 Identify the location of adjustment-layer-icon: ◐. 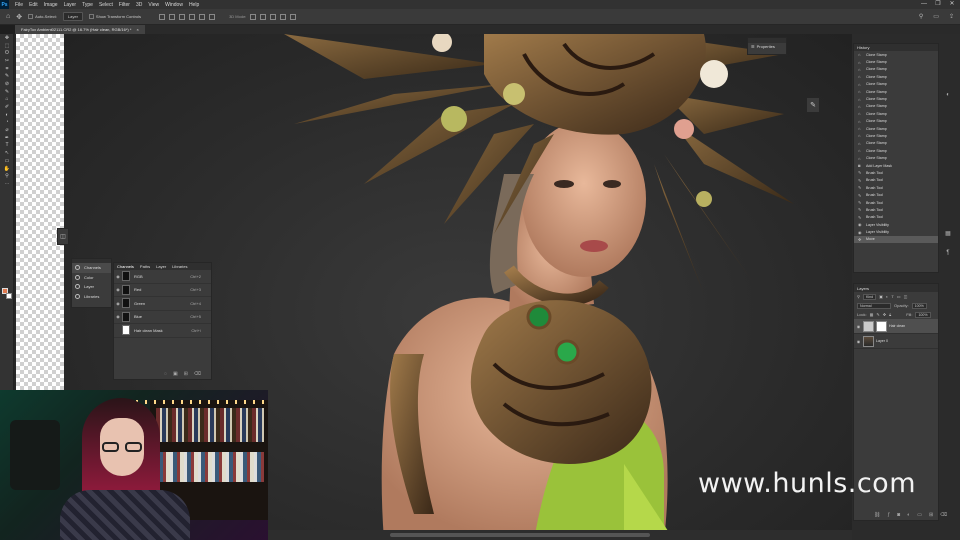
(908, 515).